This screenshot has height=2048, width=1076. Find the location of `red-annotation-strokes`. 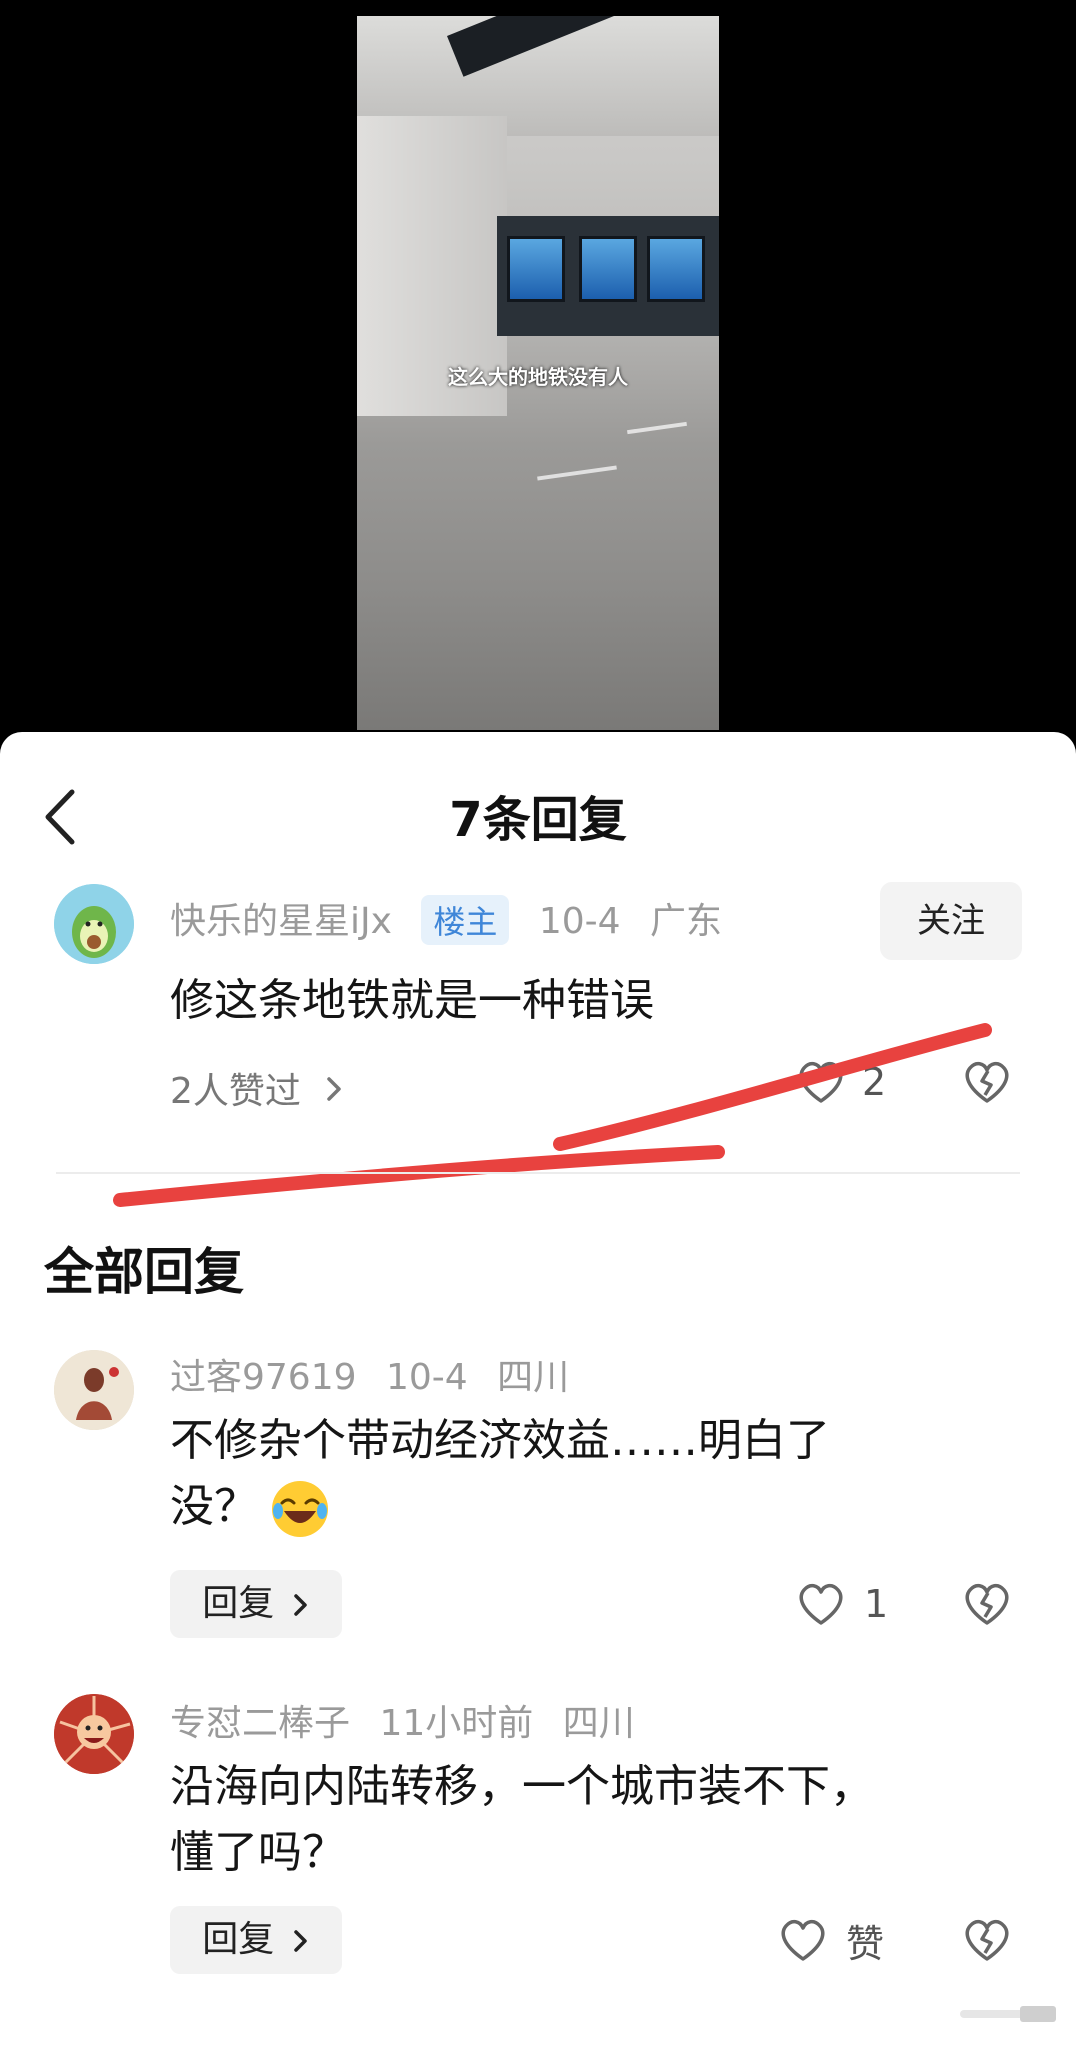

red-annotation-strokes is located at coordinates (552, 1115).